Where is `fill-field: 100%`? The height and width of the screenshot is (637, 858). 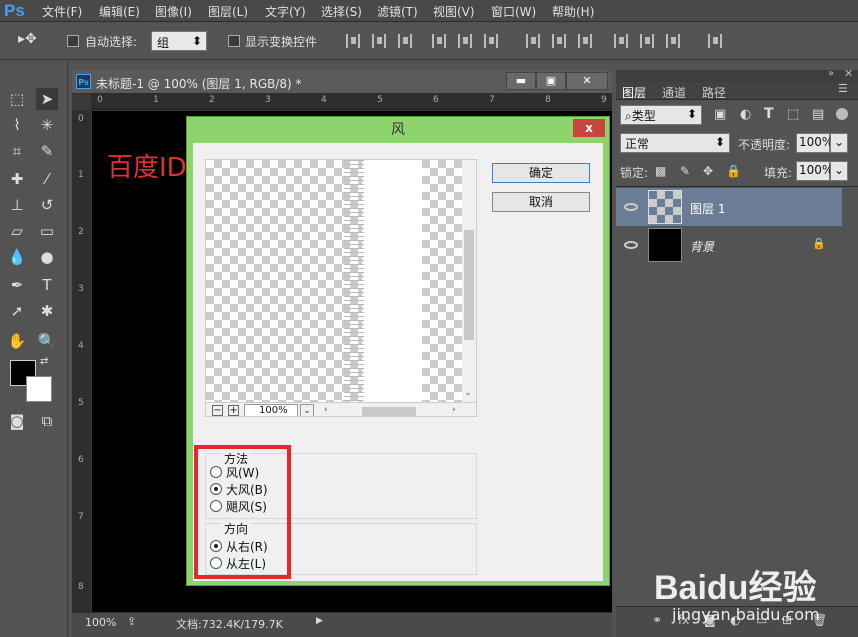
fill-field: 100% is located at coordinates (814, 171).